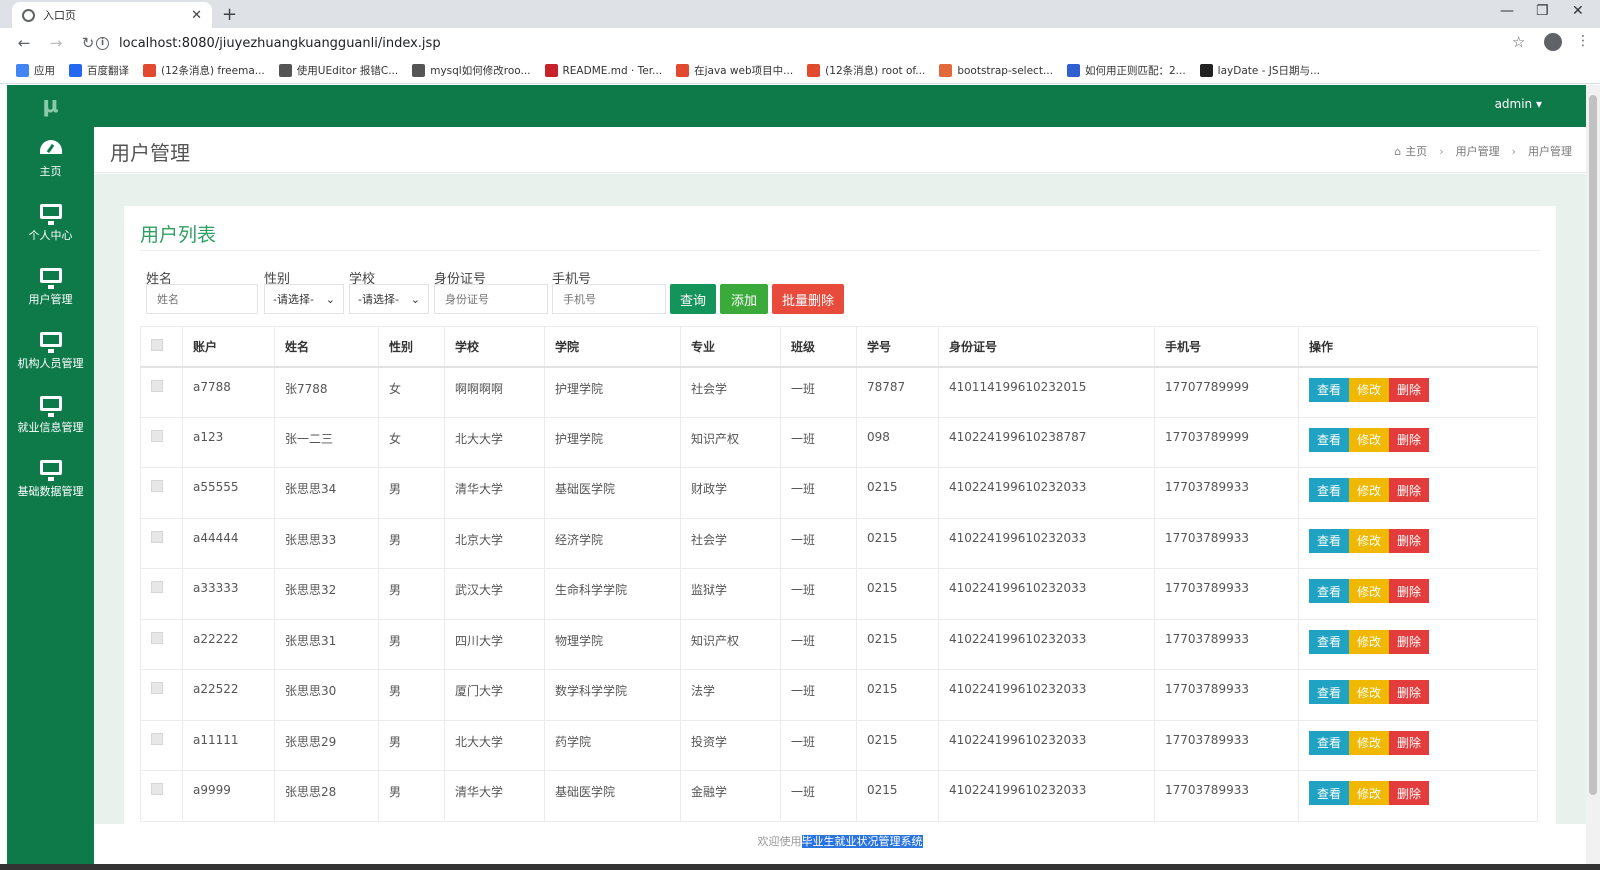 Image resolution: width=1600 pixels, height=870 pixels. What do you see at coordinates (779, 841) in the screenshot?
I see `footer-prefix: 欢迎使用` at bounding box center [779, 841].